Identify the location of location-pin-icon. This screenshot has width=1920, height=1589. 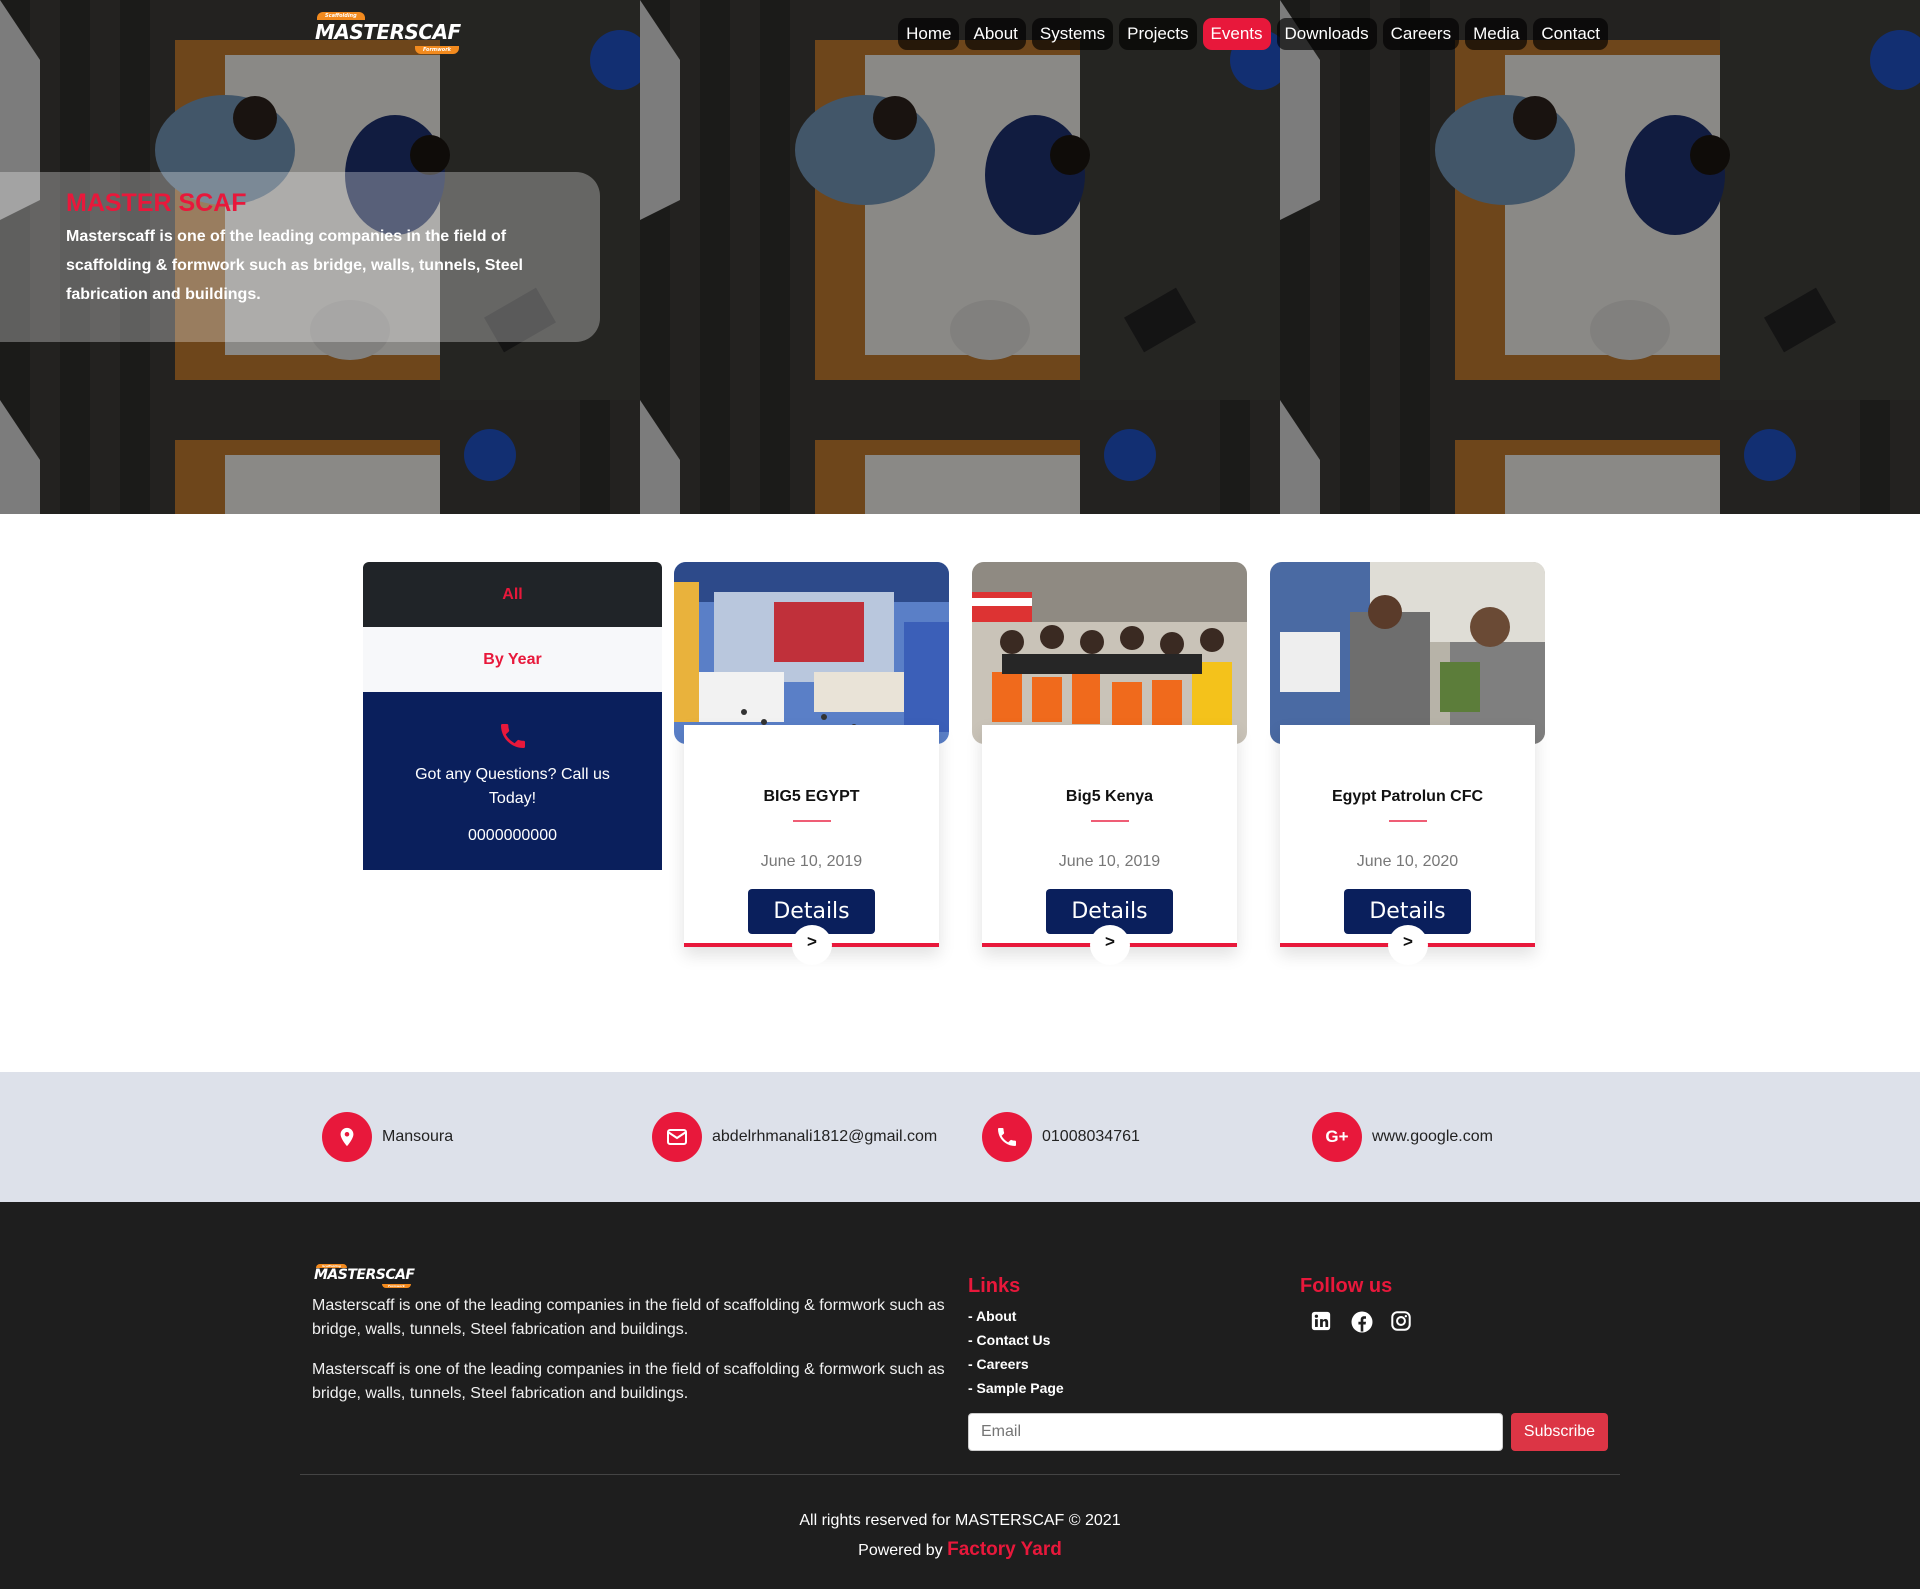
(347, 1137).